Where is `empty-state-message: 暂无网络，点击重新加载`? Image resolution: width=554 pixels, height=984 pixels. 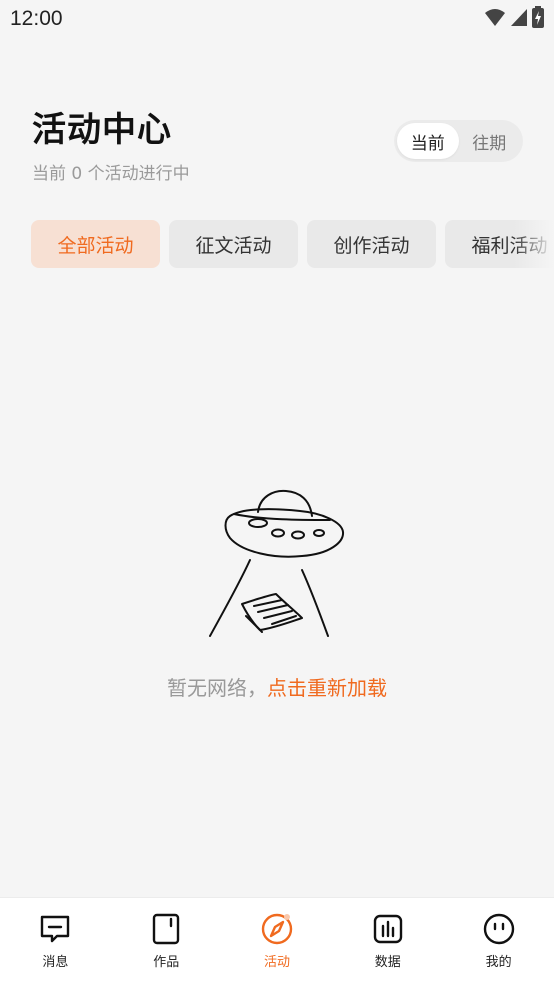 empty-state-message: 暂无网络，点击重新加载 is located at coordinates (277, 686).